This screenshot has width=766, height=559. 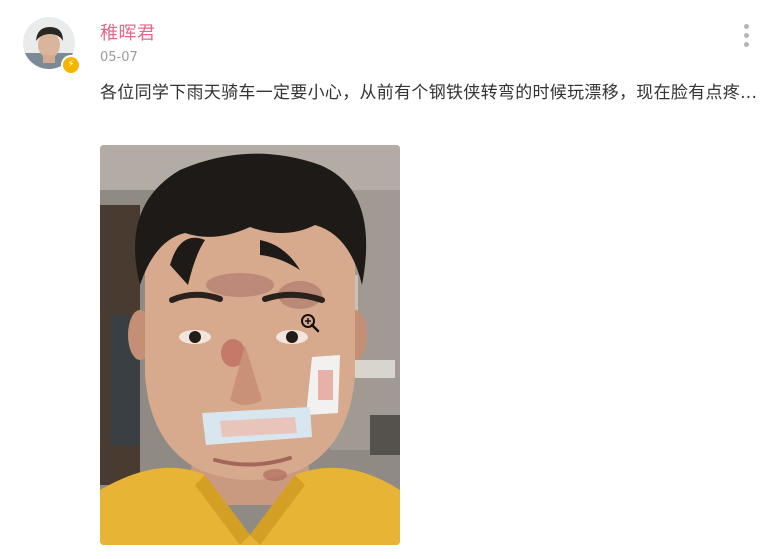 I want to click on lightning-icon: ⚡, so click(x=71, y=65).